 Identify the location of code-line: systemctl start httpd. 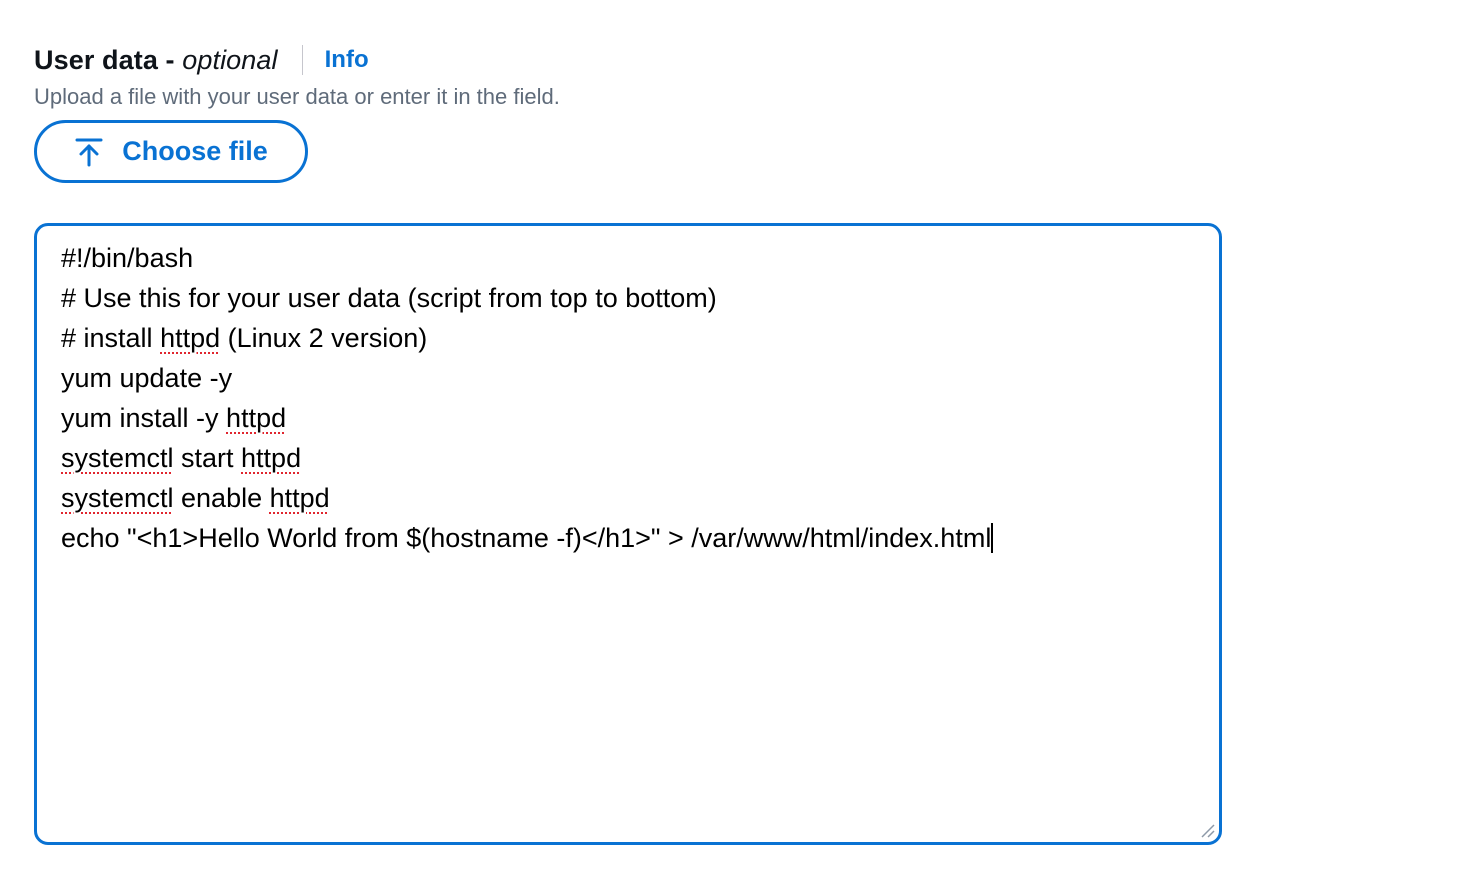
(628, 458).